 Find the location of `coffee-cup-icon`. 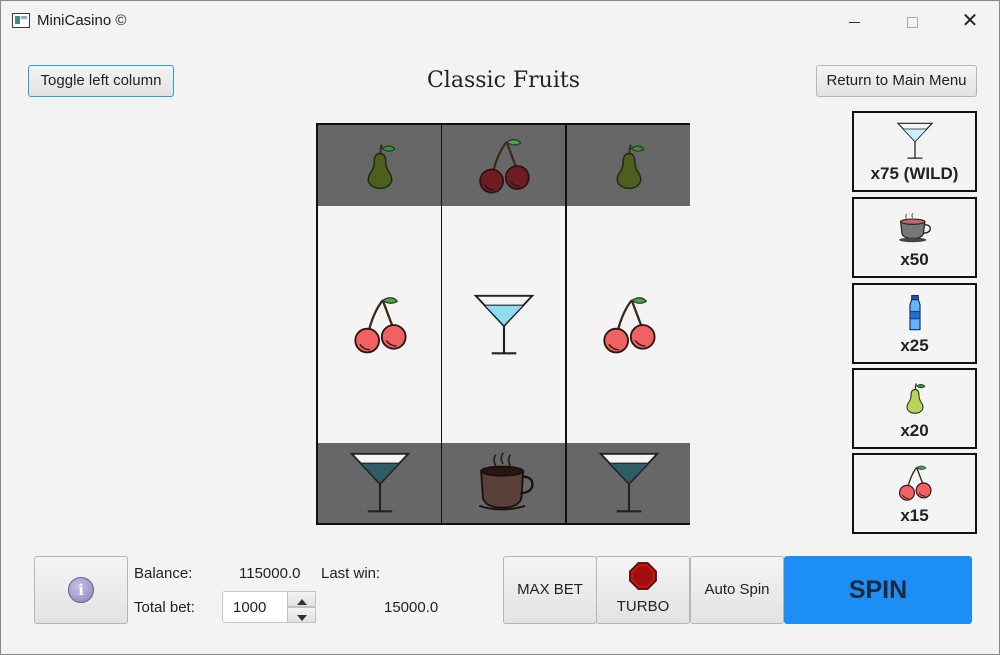

coffee-cup-icon is located at coordinates (504, 483).